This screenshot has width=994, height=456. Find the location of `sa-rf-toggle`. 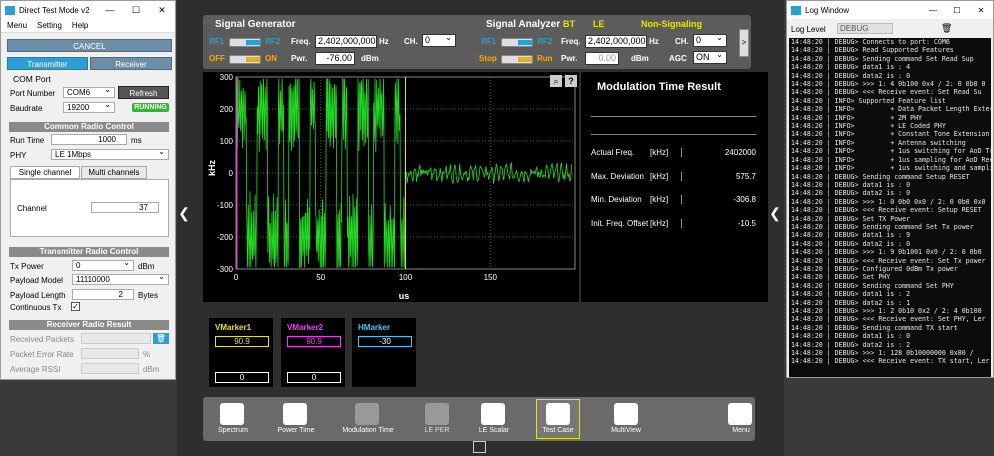

sa-rf-toggle is located at coordinates (517, 42).